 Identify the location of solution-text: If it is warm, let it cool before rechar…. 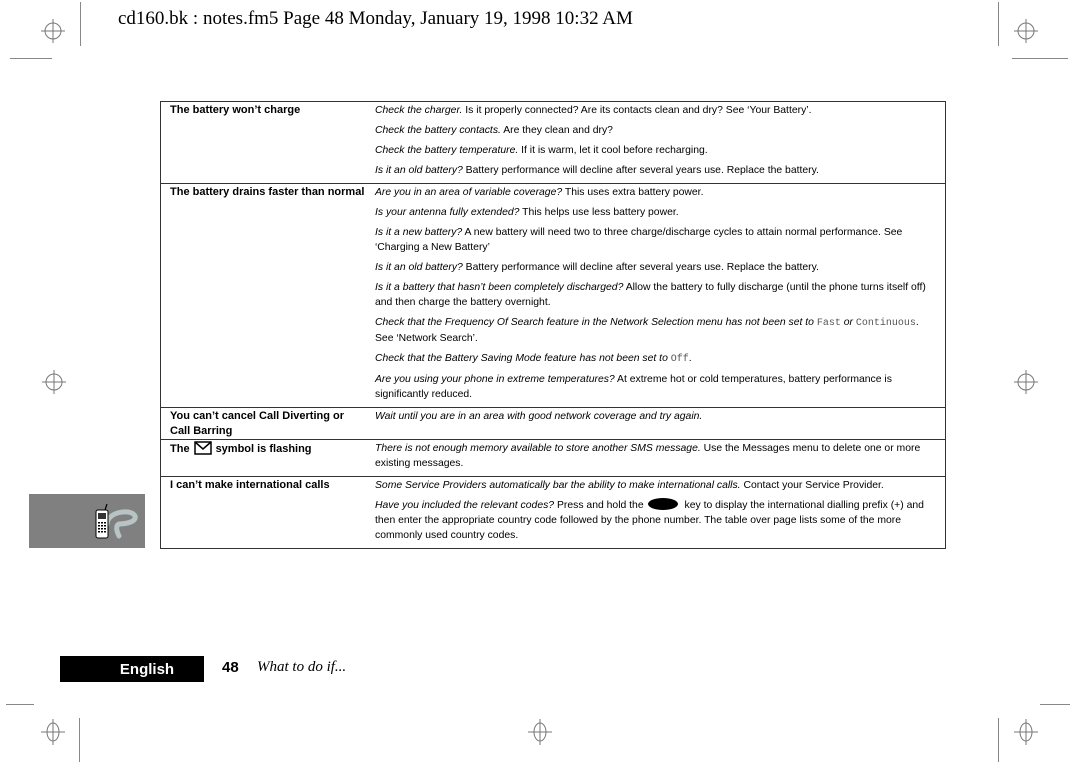
(613, 150).